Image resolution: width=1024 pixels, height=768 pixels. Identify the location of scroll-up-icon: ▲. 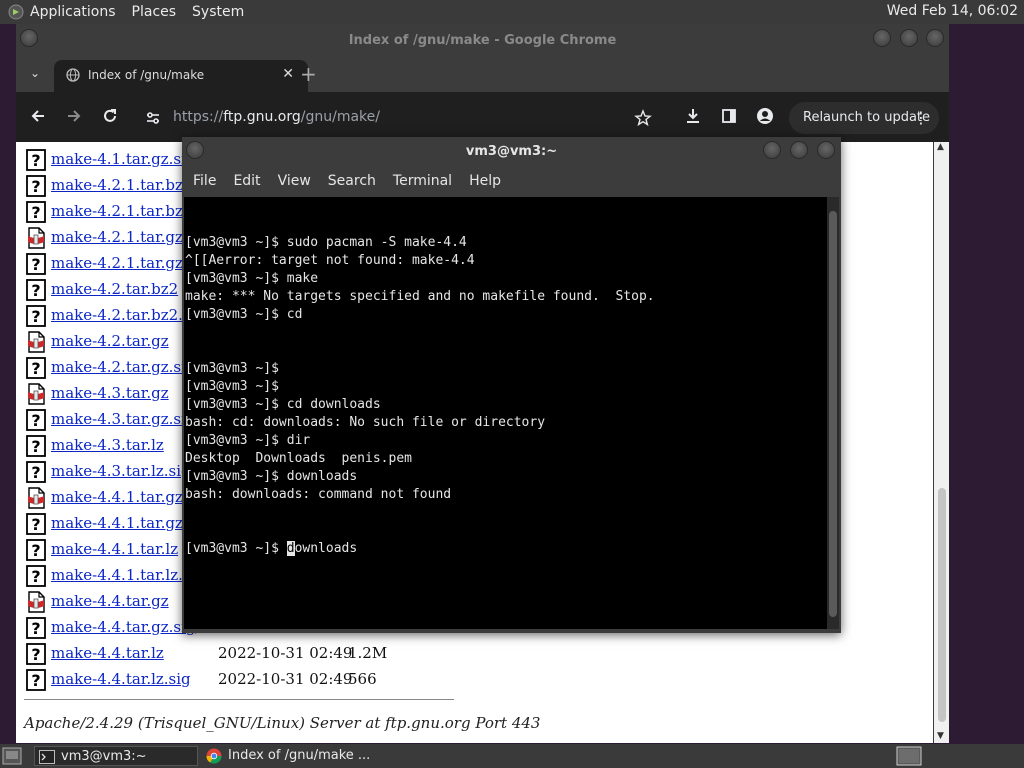
(940, 147).